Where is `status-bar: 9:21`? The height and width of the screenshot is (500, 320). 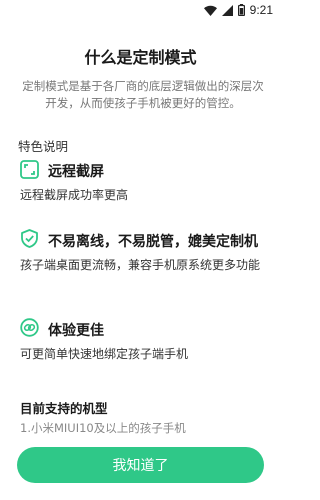 status-bar: 9:21 is located at coordinates (140, 10).